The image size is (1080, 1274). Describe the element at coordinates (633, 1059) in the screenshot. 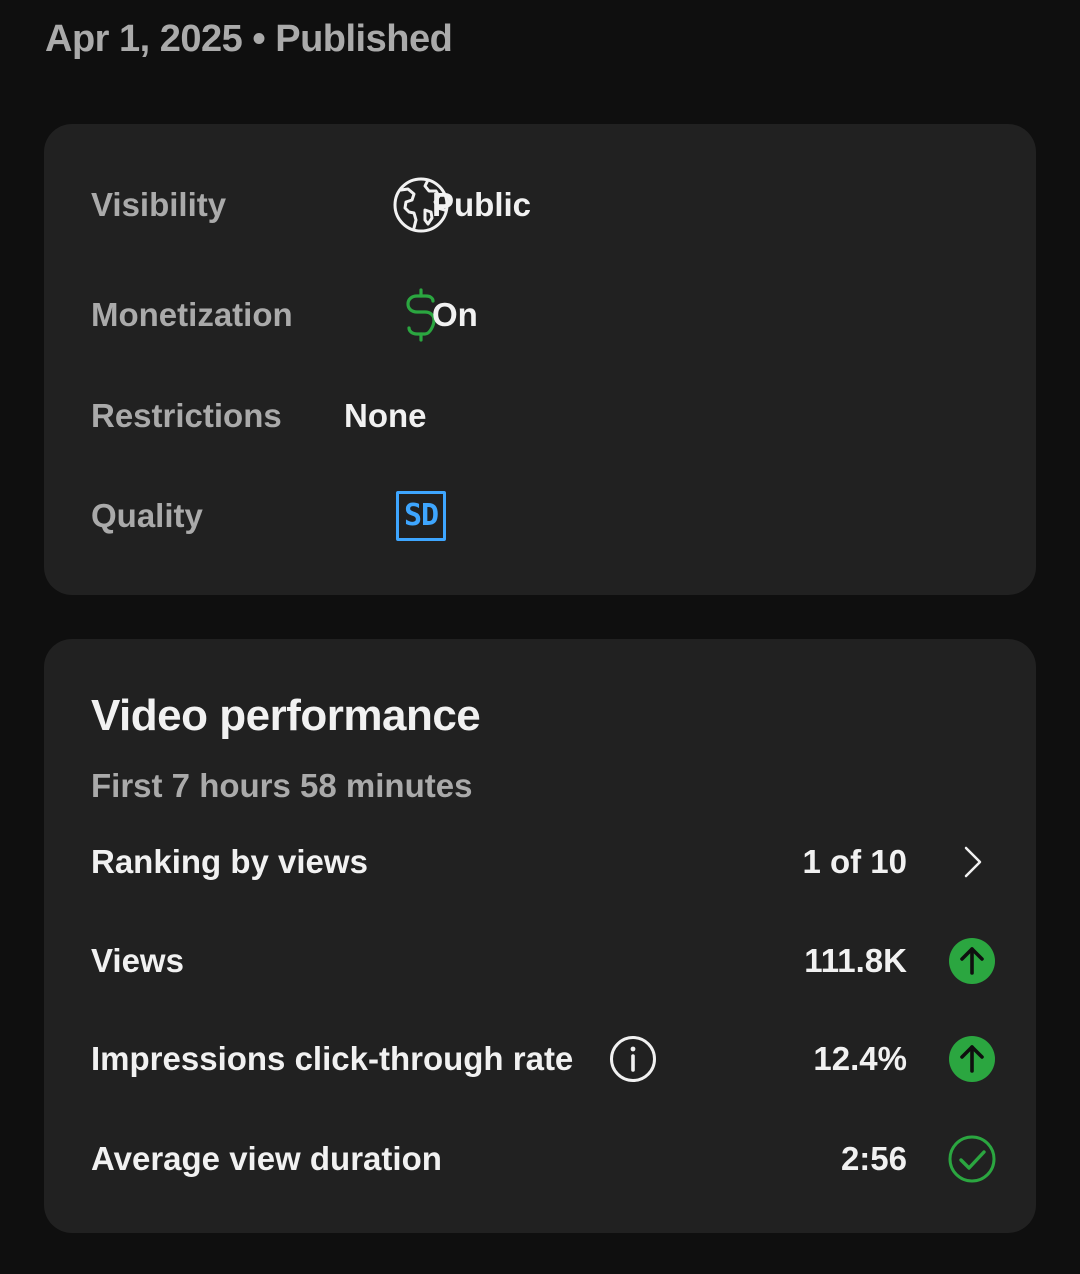

I see `info-icon` at that location.